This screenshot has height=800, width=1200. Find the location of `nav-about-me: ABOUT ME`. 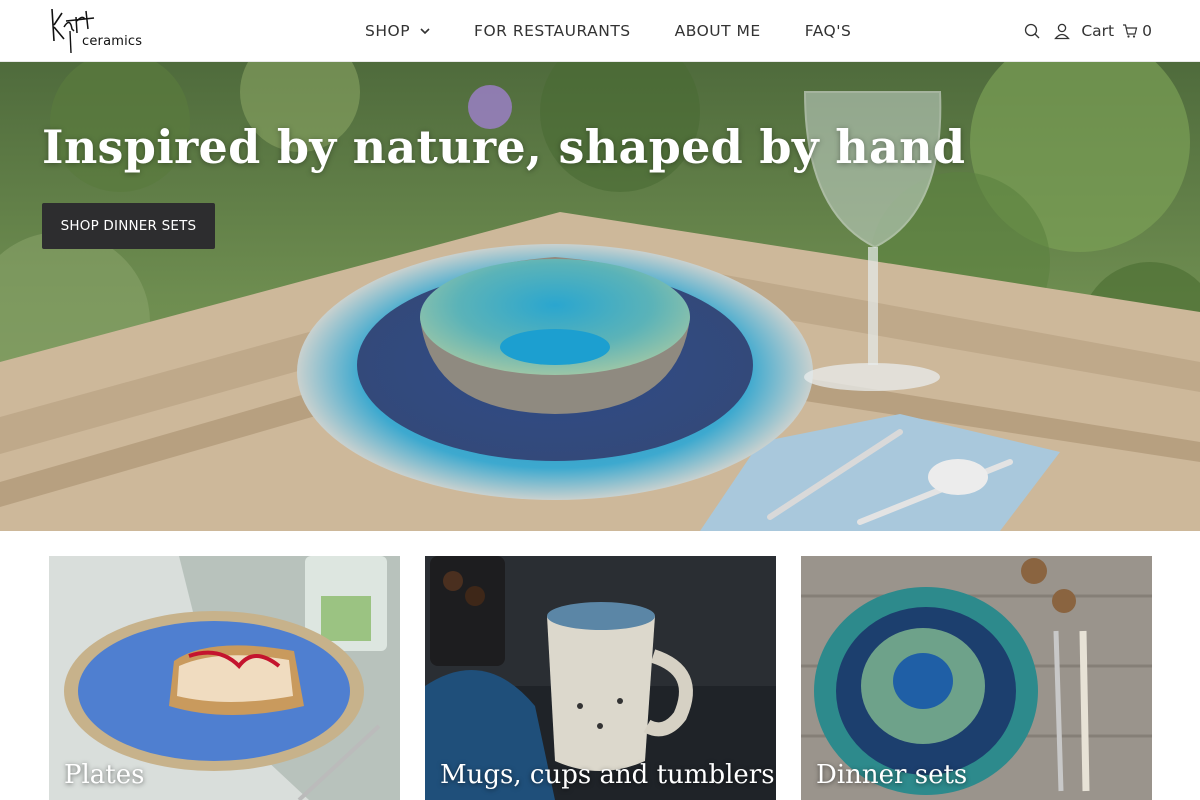

nav-about-me: ABOUT ME is located at coordinates (718, 31).